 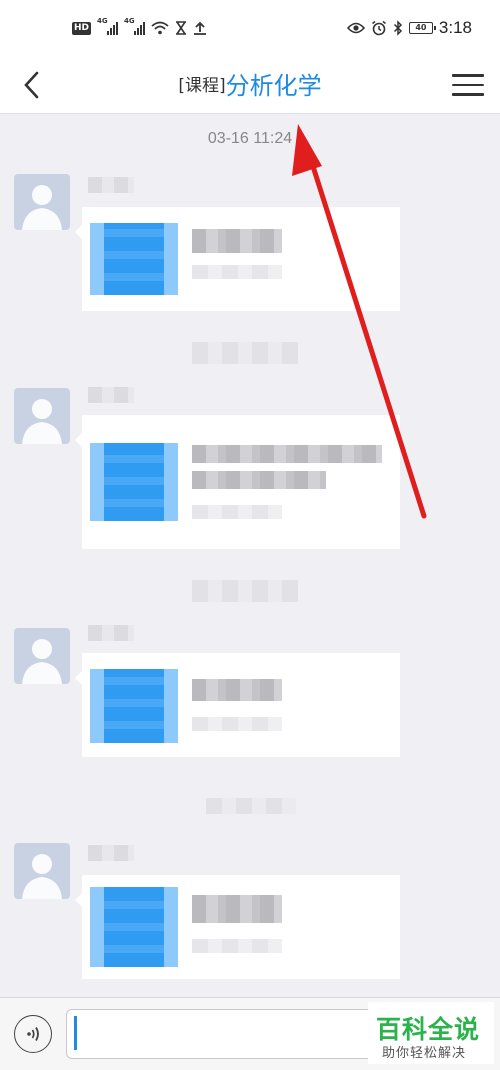 What do you see at coordinates (468, 75) in the screenshot?
I see `hamburger-icon` at bounding box center [468, 75].